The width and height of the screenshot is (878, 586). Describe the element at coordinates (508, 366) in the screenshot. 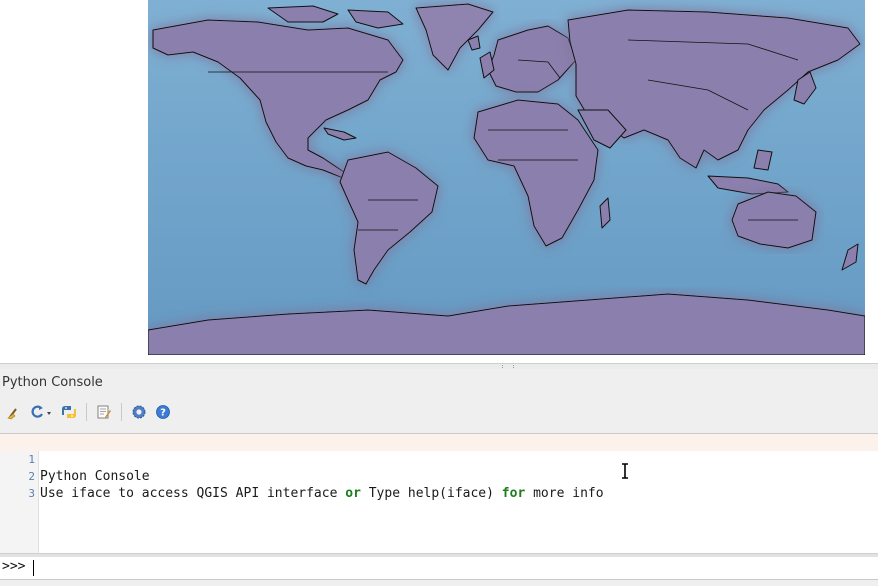

I see `splitter-grip` at that location.